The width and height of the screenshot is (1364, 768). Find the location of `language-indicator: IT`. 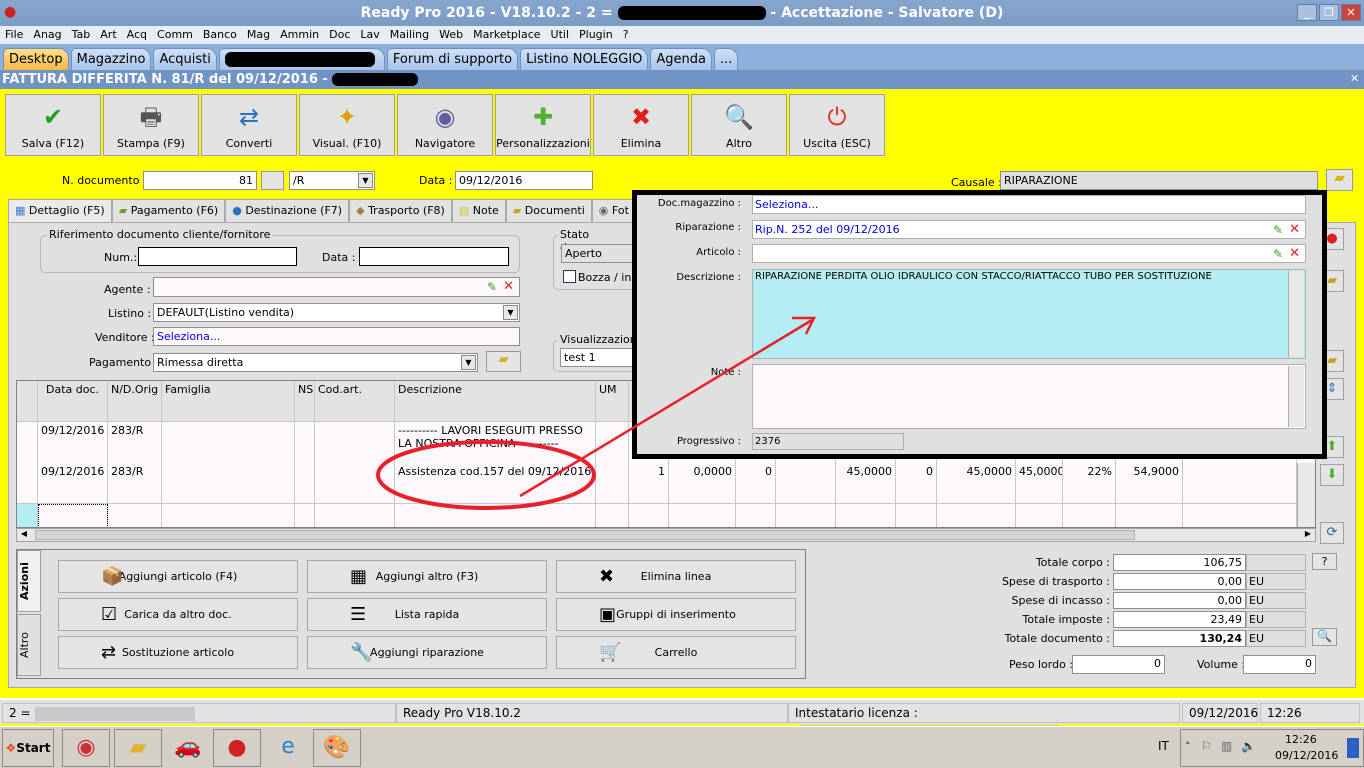

language-indicator: IT is located at coordinates (1163, 746).